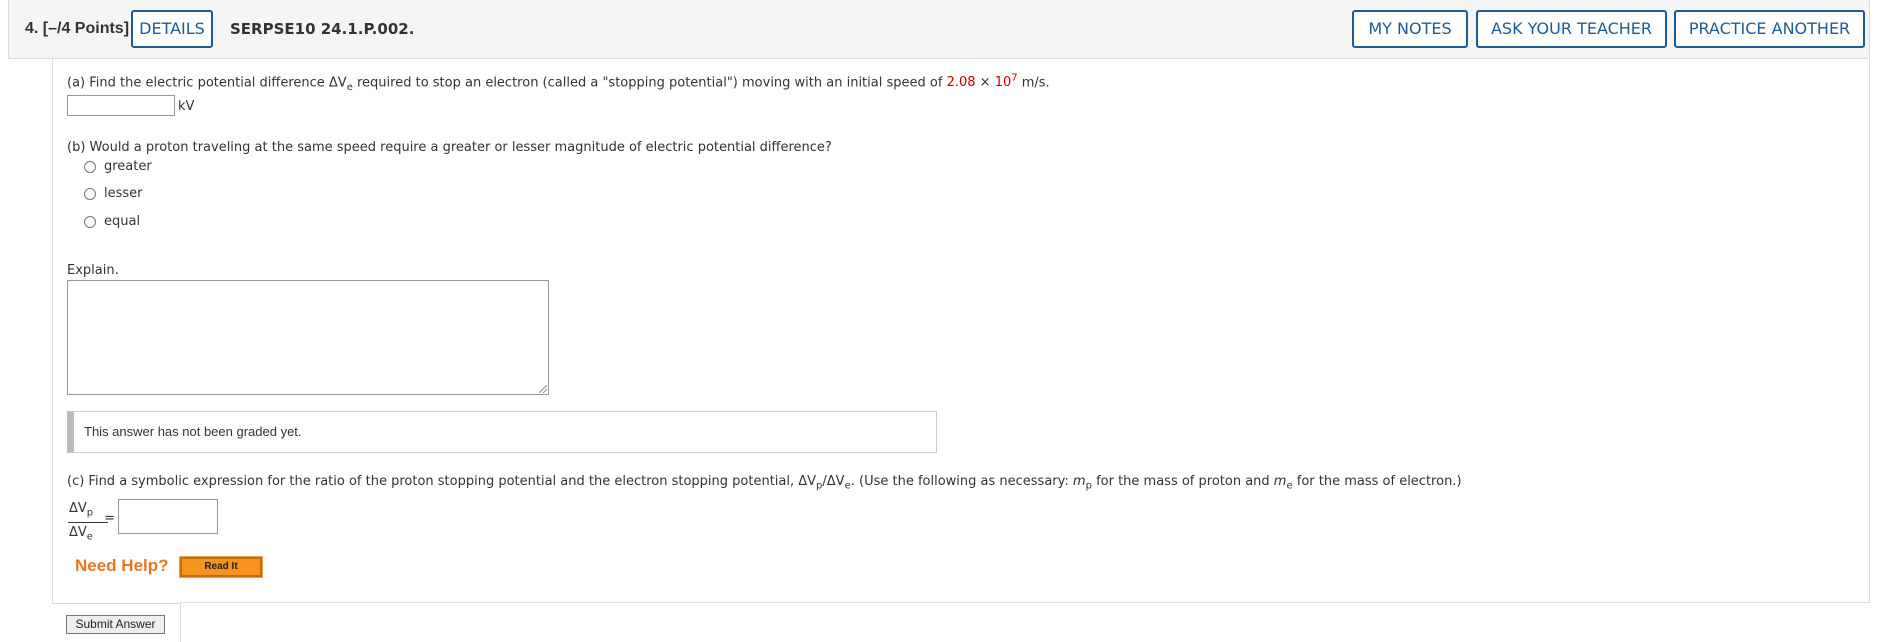 The height and width of the screenshot is (642, 1879). I want to click on part-a-answer-input, so click(121, 105).